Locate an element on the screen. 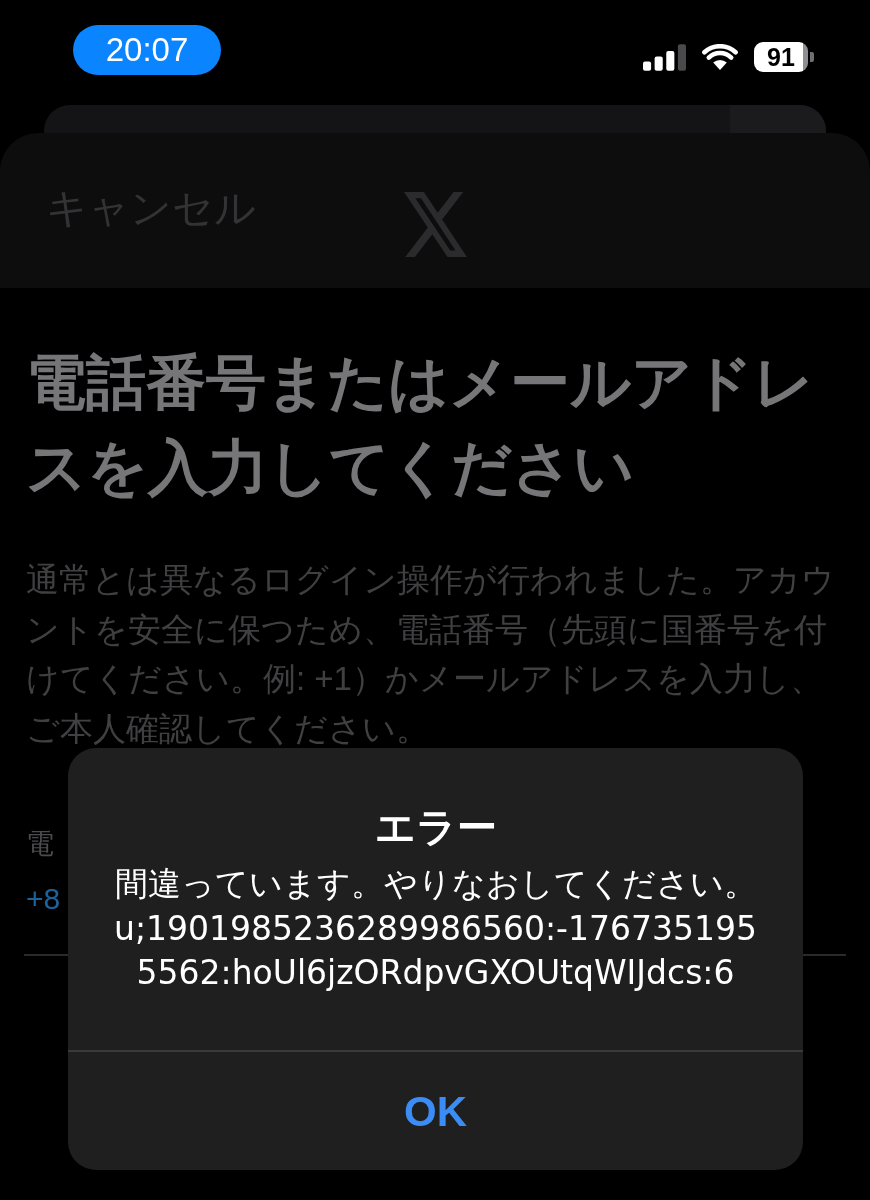 The width and height of the screenshot is (870, 1200). description-text: 通常とは異なるログイン操作が行われました。アカウントを安全に保つため、電話番号（先頭に国番号を付けてください。例: +1）かメールアドレスを入力し、ご本人確認してください。 is located at coordinates (431, 654).